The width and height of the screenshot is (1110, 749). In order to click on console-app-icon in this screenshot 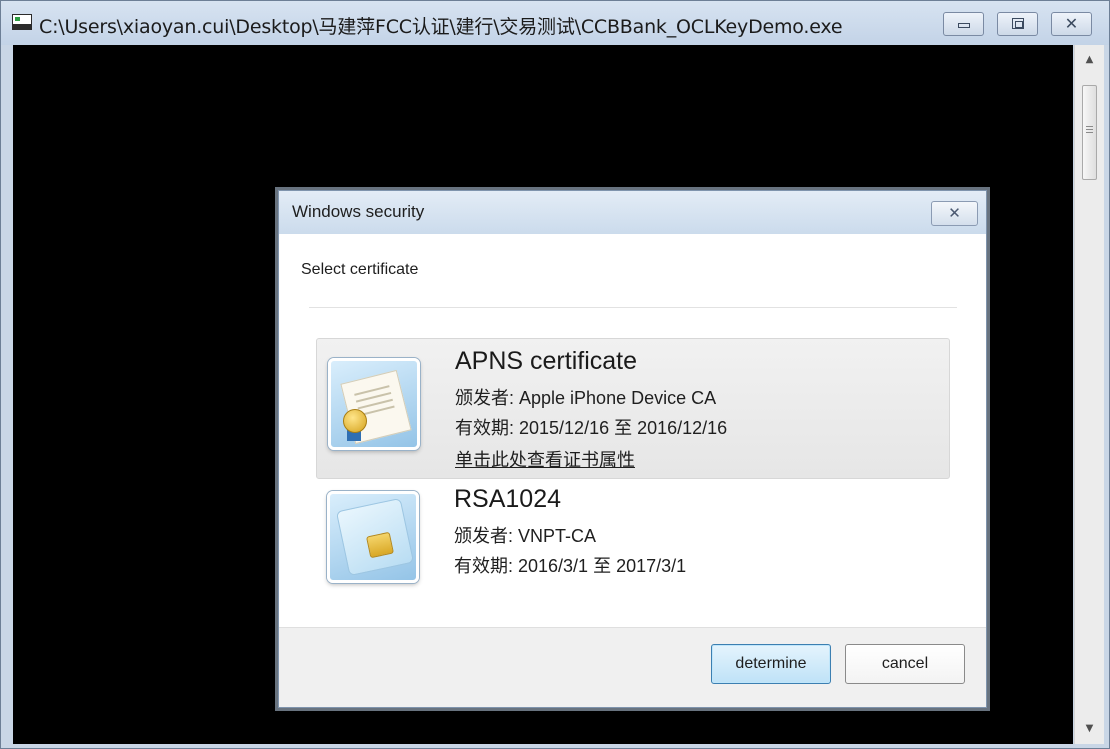, I will do `click(22, 22)`.